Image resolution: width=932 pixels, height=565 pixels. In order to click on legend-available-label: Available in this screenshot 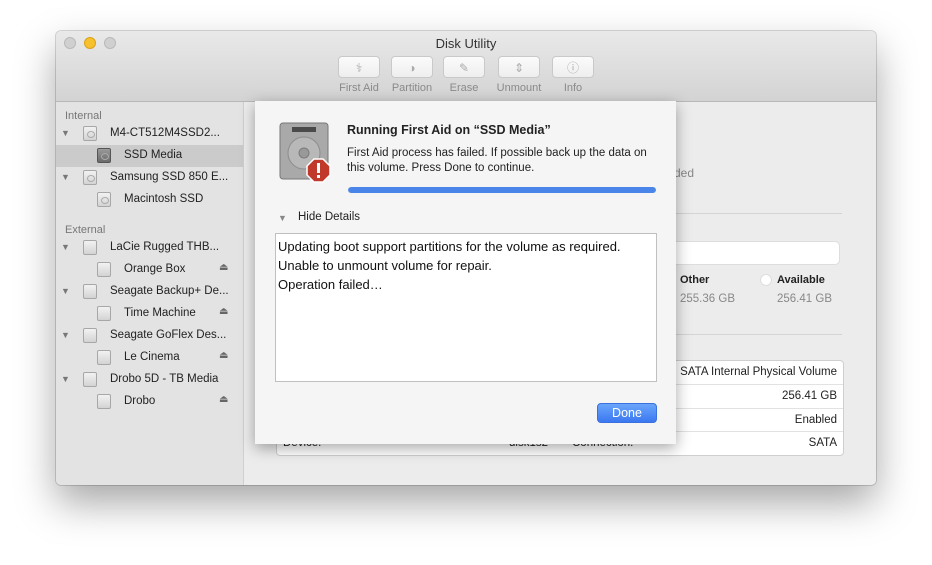, I will do `click(801, 280)`.